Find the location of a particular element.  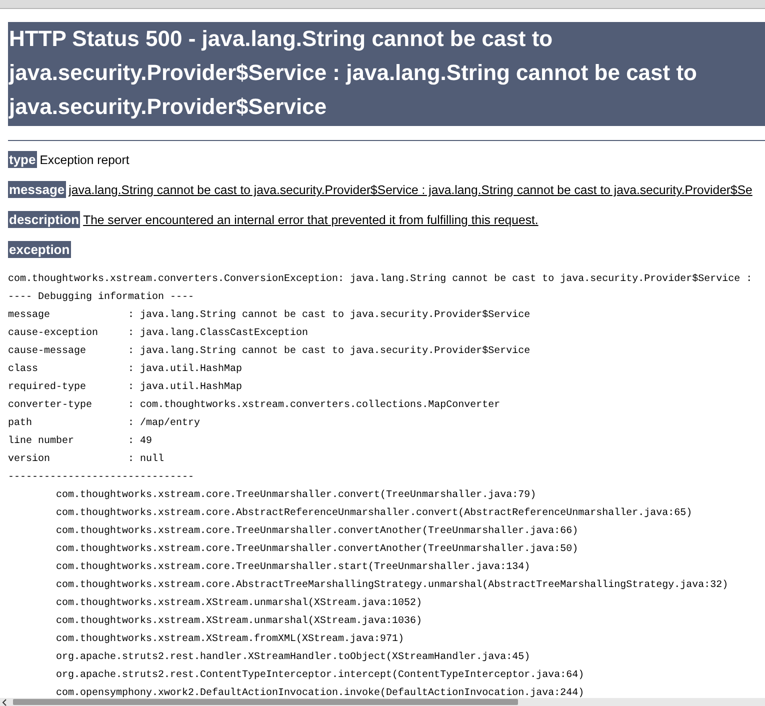

exception-text: com.thoughtworks.xstream.converters.ConversionException: java.lang.String cannot be cast to java.security.Provider$Service : is located at coordinates (381, 279).